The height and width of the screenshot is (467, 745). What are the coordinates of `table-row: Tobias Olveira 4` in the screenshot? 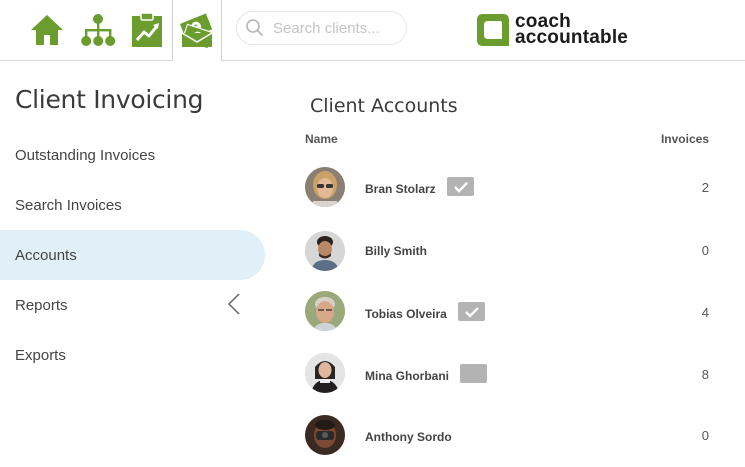 It's located at (517, 311).